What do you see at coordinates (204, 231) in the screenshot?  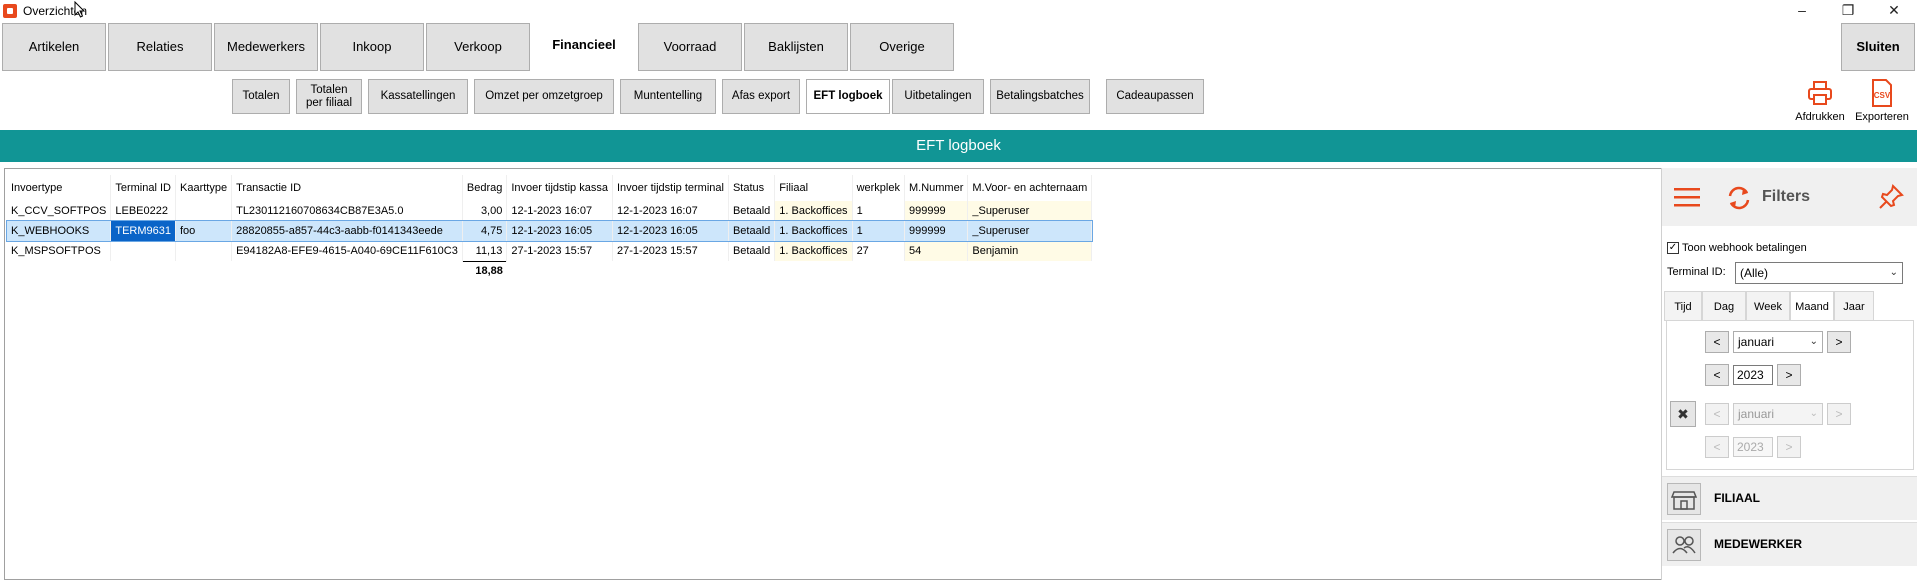 I see `cell: foo` at bounding box center [204, 231].